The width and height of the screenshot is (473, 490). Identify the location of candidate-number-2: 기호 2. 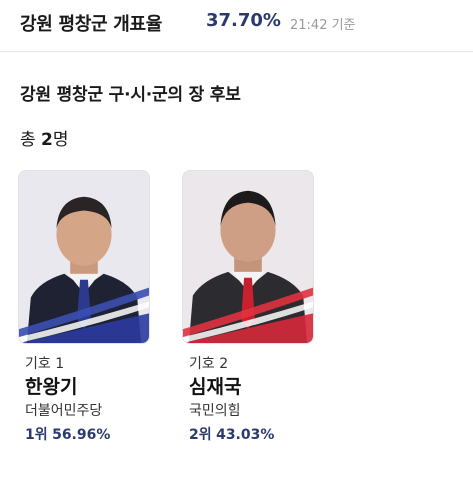
(209, 364).